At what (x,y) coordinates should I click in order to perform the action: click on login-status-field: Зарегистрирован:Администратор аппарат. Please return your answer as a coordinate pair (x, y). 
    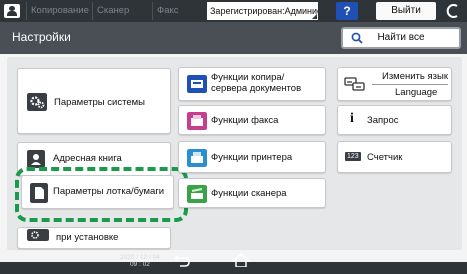
    Looking at the image, I should click on (262, 11).